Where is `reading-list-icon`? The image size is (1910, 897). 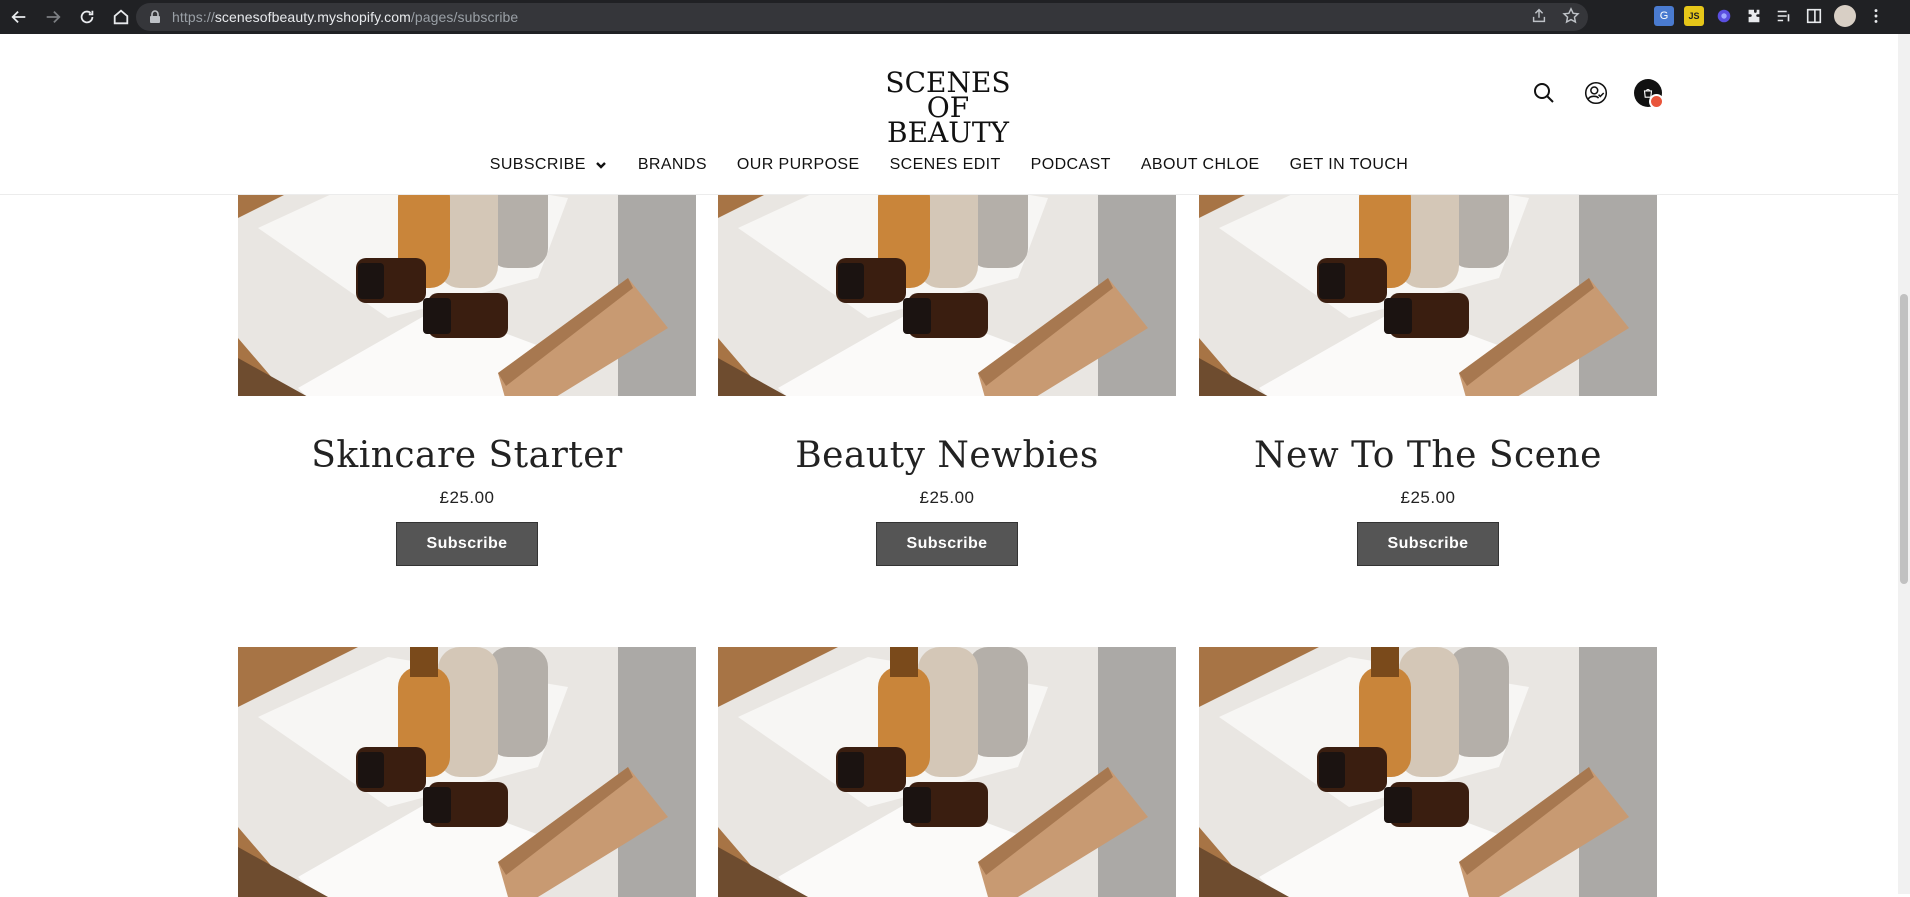 reading-list-icon is located at coordinates (1784, 16).